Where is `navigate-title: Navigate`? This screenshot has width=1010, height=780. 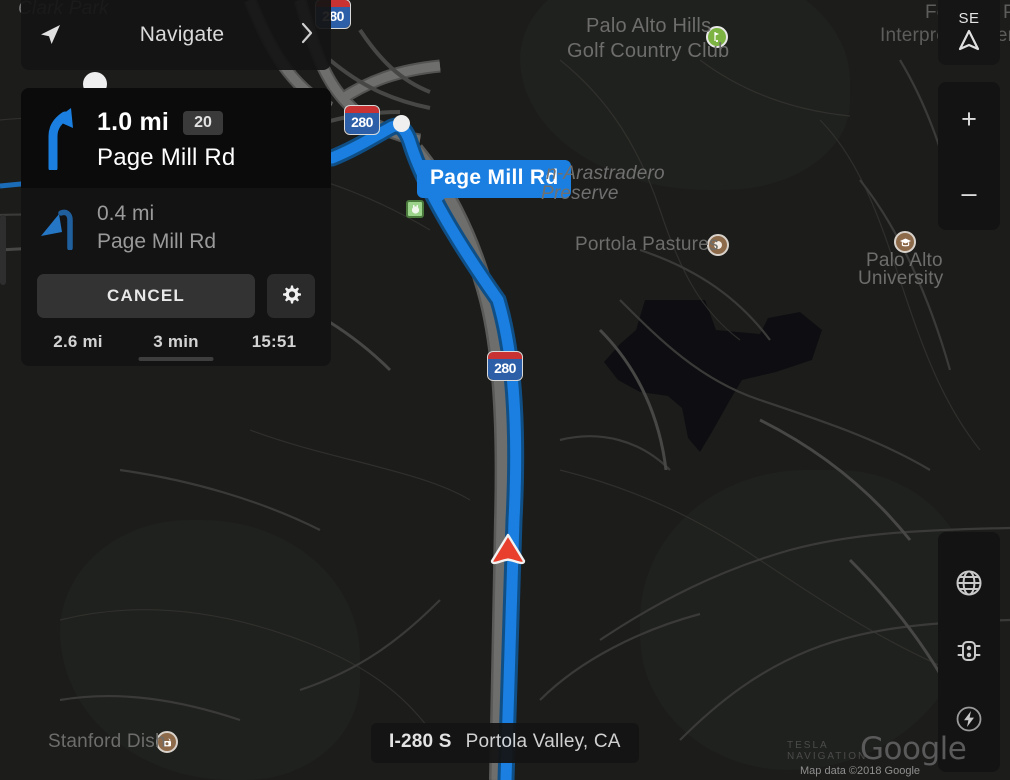
navigate-title: Navigate is located at coordinates (182, 34).